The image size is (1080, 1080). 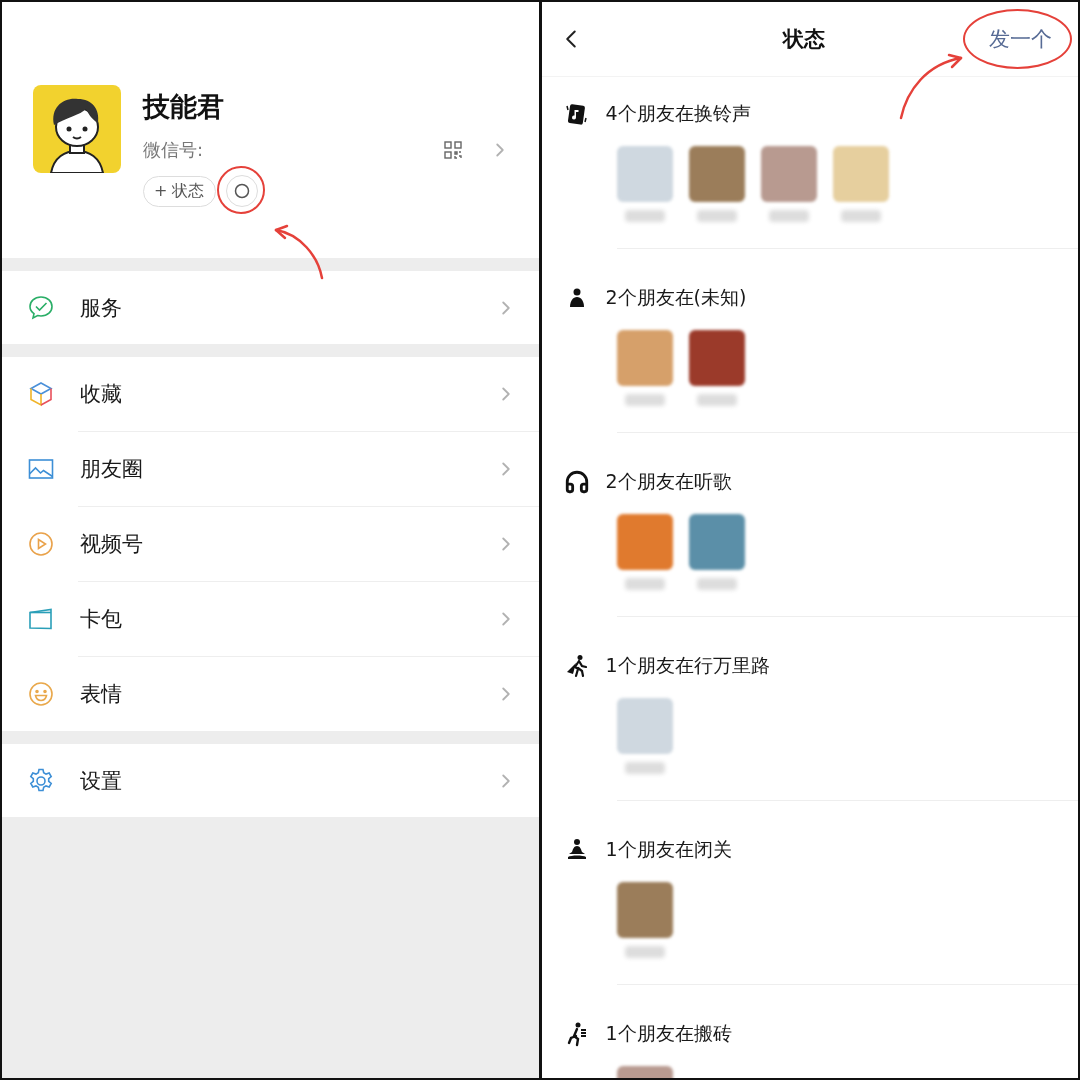 What do you see at coordinates (270, 469) in the screenshot?
I see `menu-item: 朋友圈` at bounding box center [270, 469].